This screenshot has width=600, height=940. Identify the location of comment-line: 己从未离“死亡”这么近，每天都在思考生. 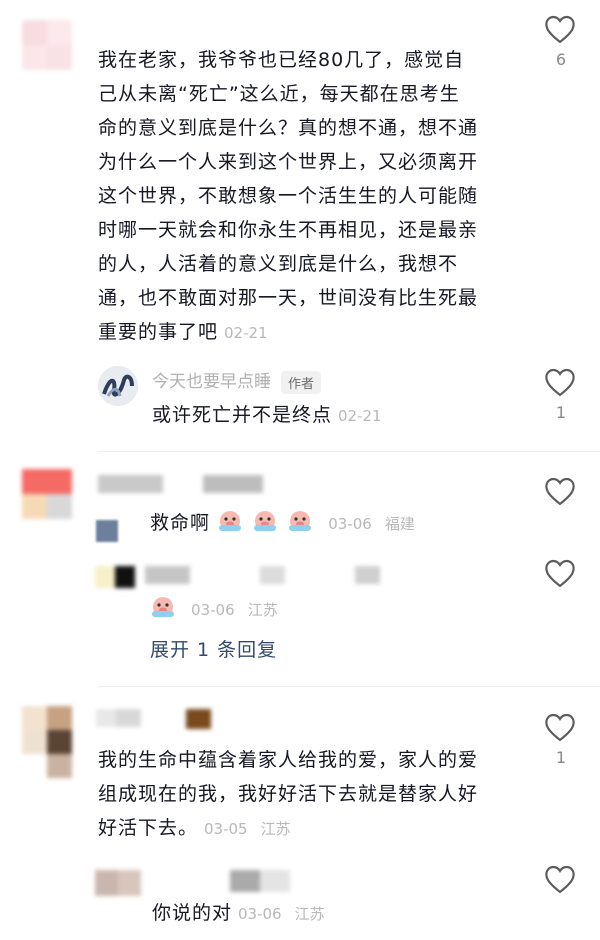
(279, 94).